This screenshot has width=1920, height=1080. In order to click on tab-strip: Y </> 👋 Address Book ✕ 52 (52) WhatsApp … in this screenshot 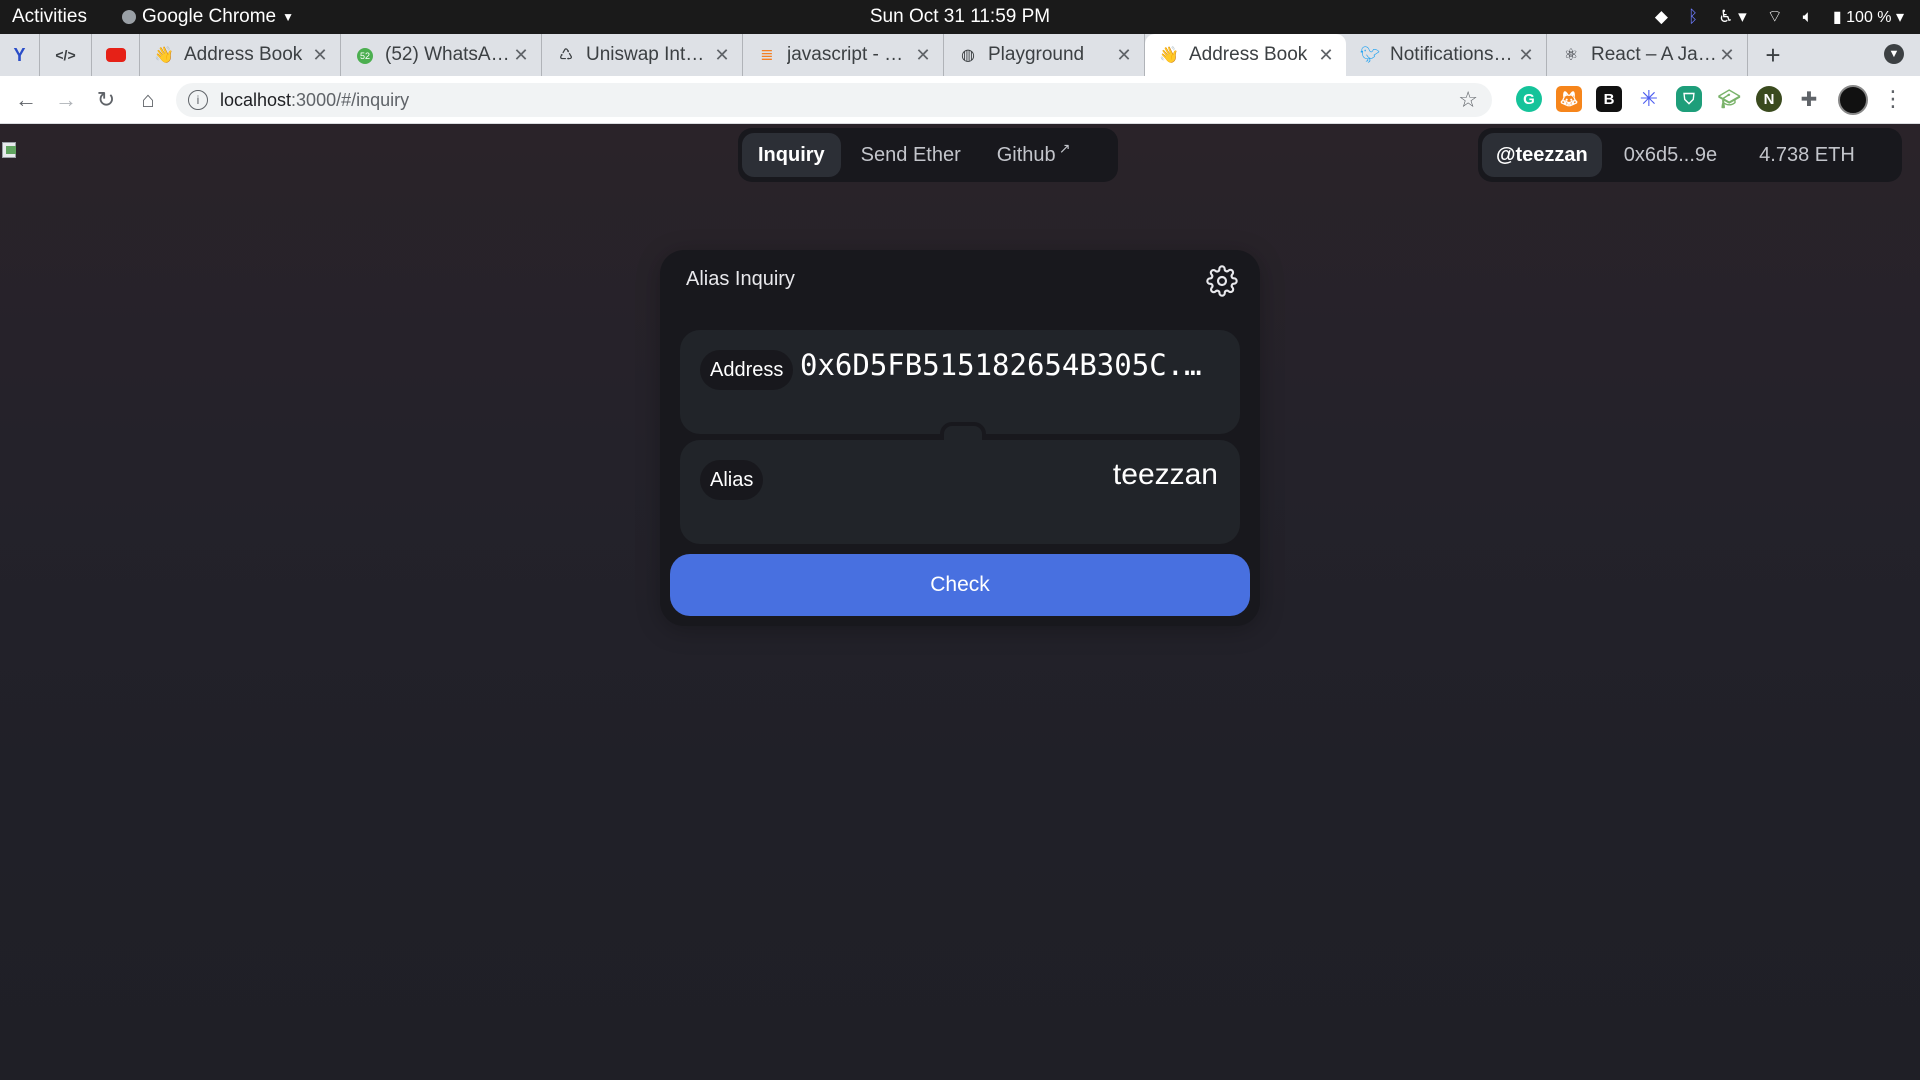, I will do `click(960, 55)`.